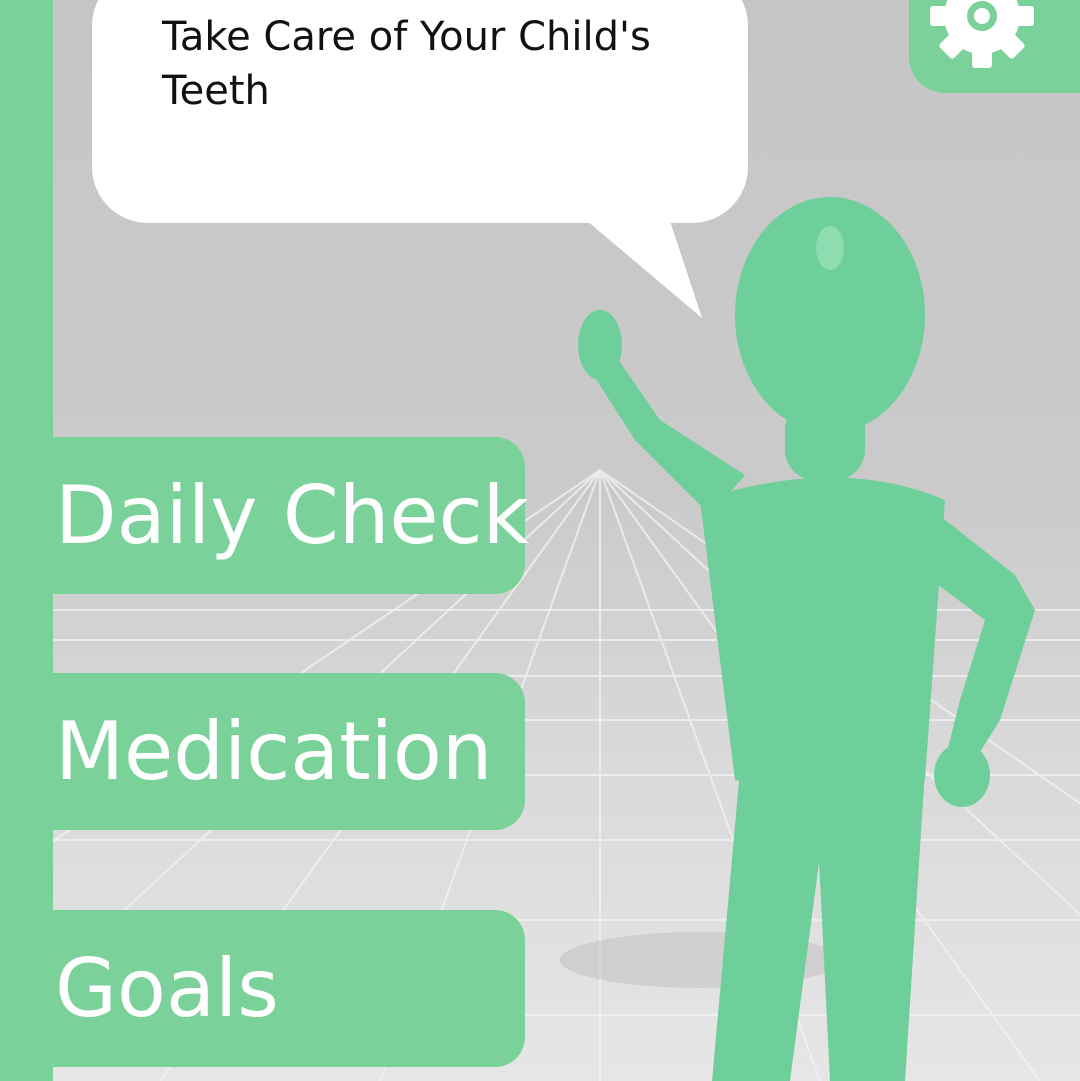 Image resolution: width=1080 pixels, height=1081 pixels. I want to click on goals-button: Goals, so click(289, 988).